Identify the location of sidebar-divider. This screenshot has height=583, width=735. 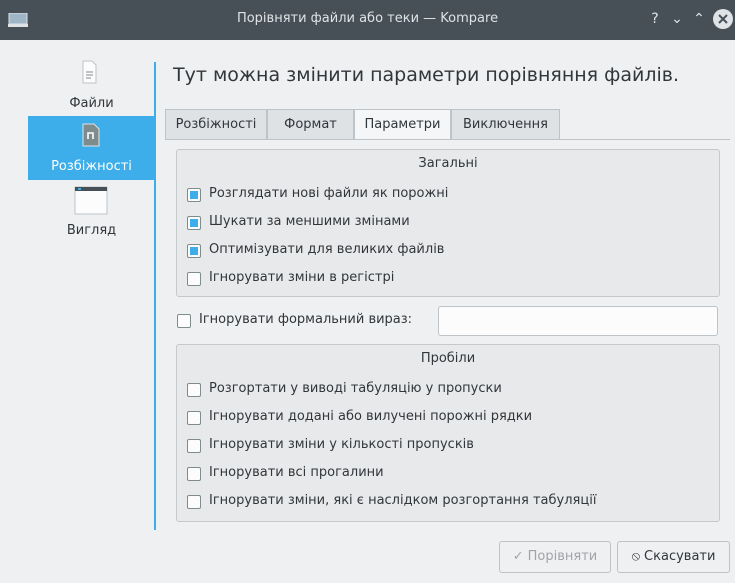
(155, 296).